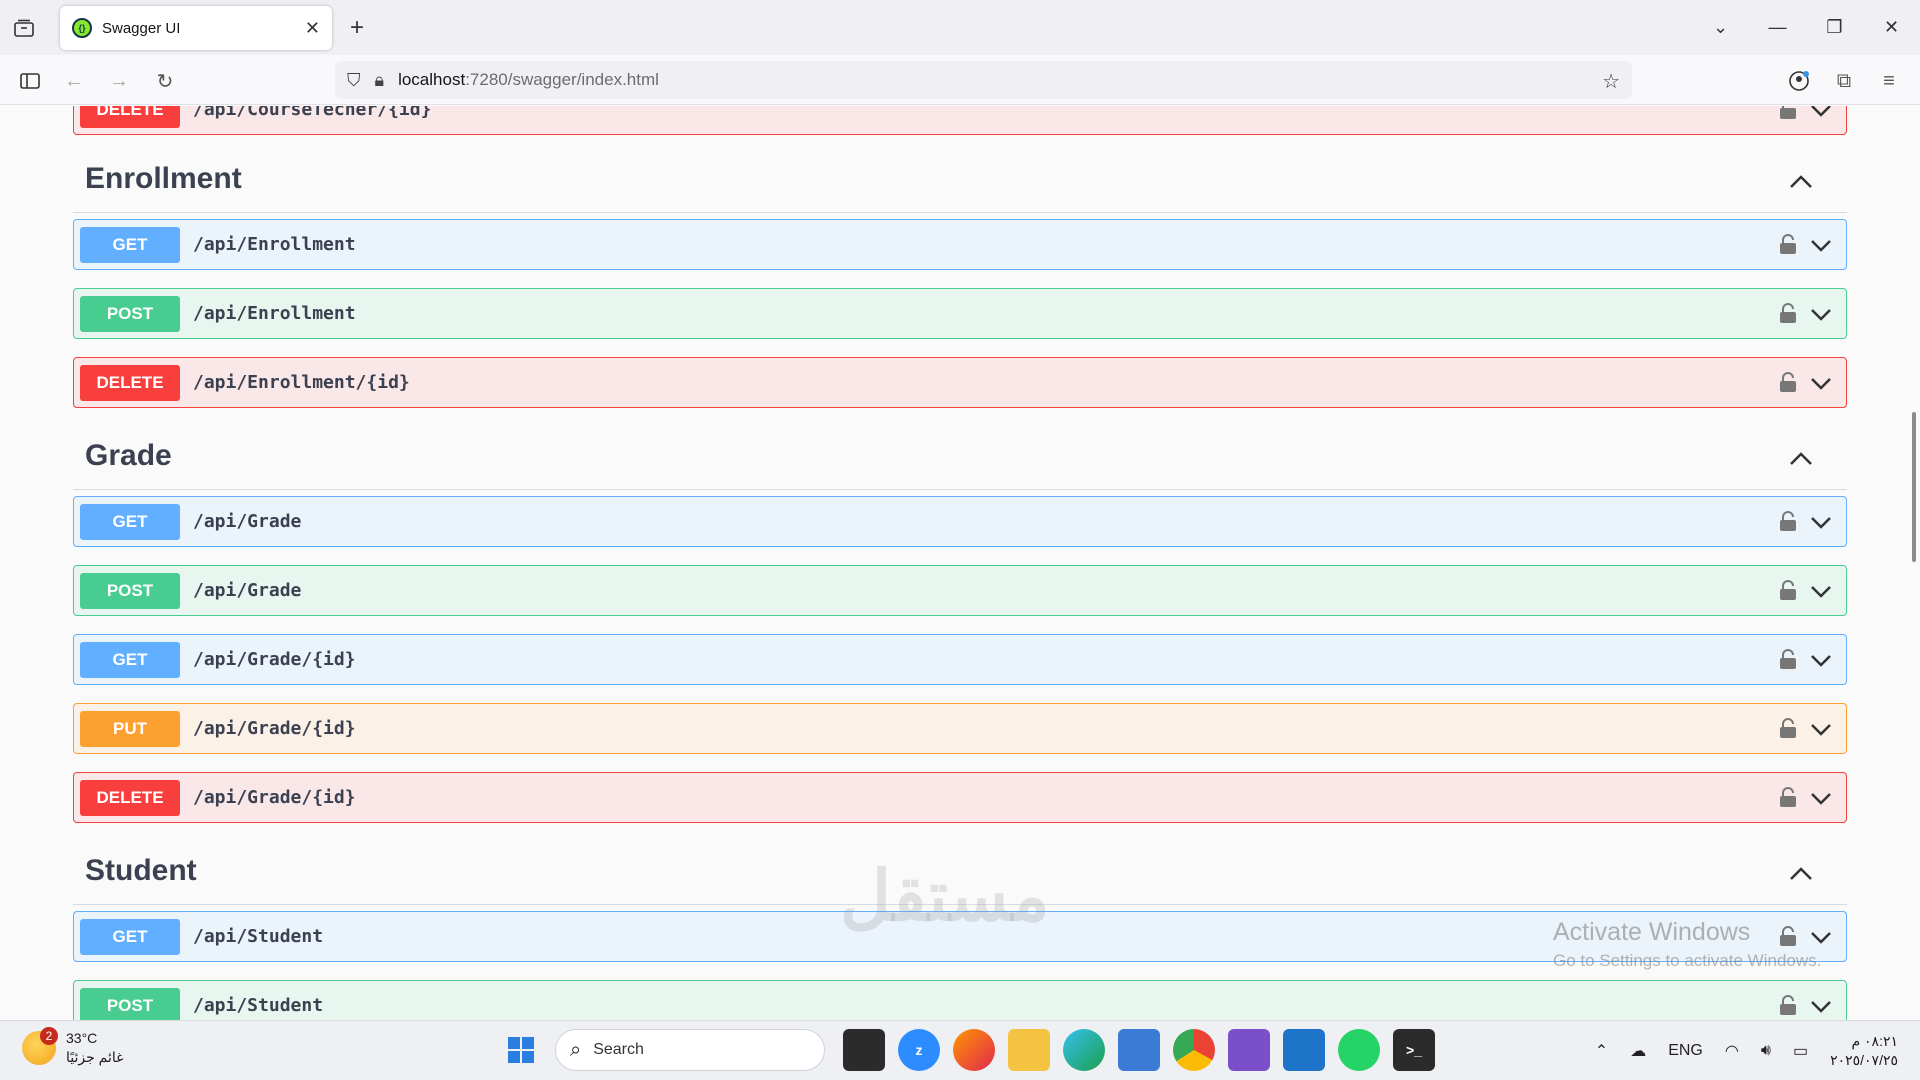  I want to click on op-get-grade-id: GET /api/Grade/{id}, so click(960, 659).